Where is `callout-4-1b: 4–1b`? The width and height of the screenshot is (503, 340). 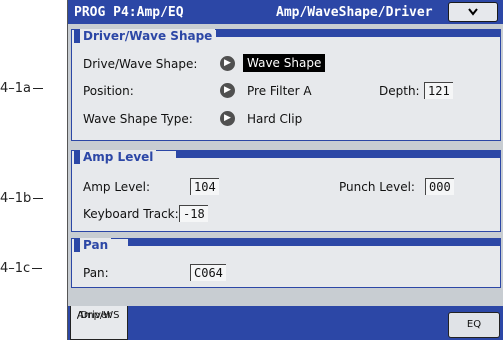 callout-4-1b: 4–1b is located at coordinates (22, 198).